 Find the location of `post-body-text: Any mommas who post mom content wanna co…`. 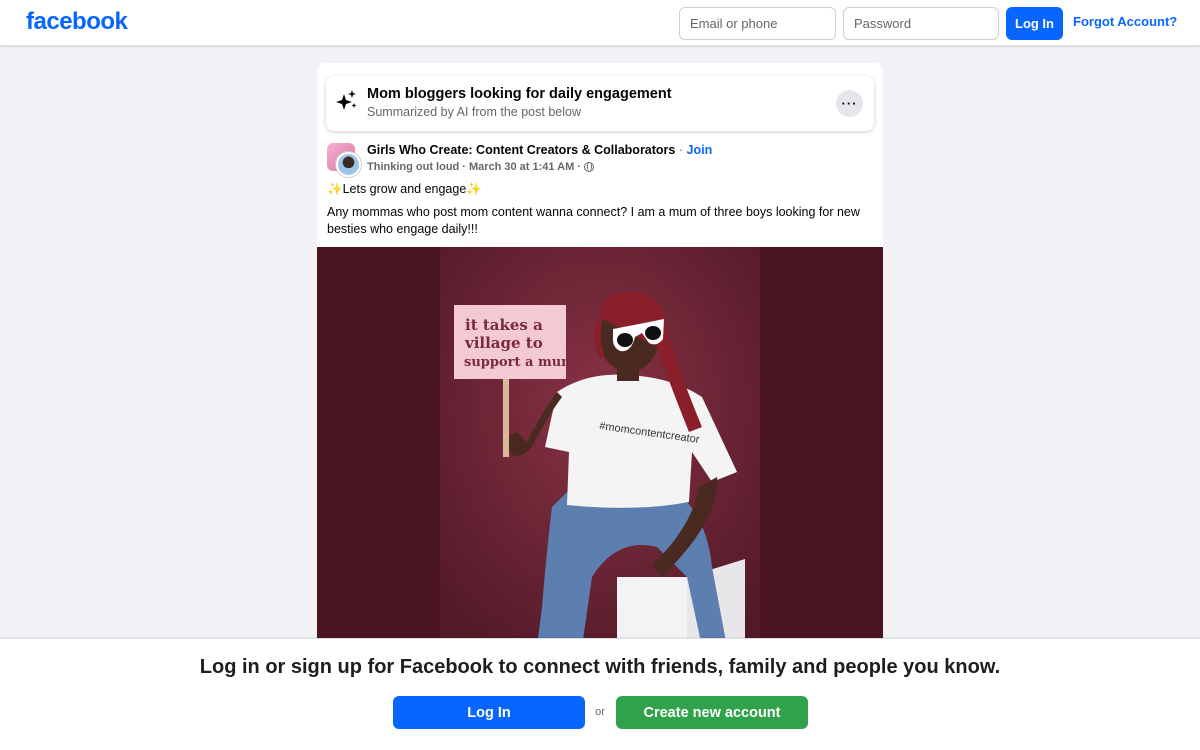

post-body-text: Any mommas who post mom content wanna co… is located at coordinates (593, 220).